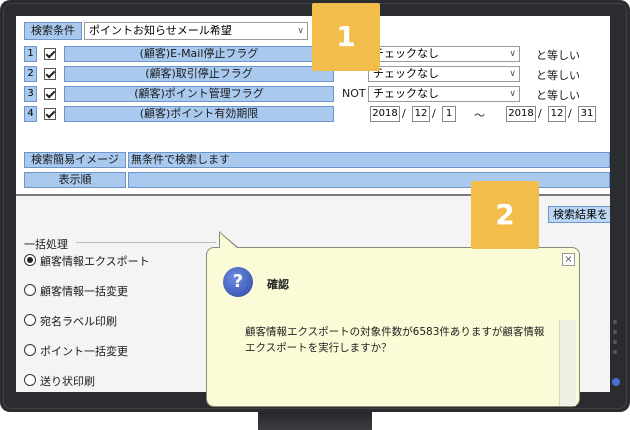 This screenshot has height=430, width=630. What do you see at coordinates (354, 93) in the screenshot?
I see `not-label: NOT` at bounding box center [354, 93].